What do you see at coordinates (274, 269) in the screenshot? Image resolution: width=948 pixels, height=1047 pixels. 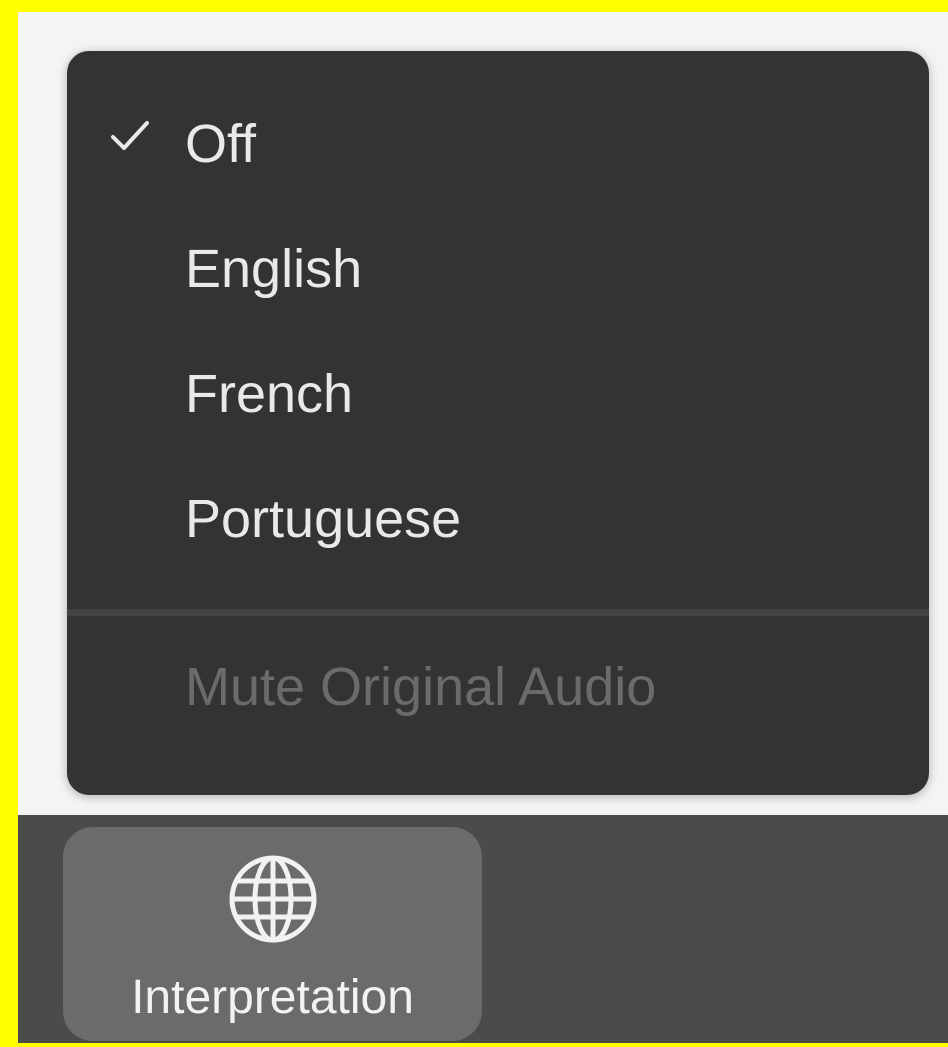 I see `menu-item-label: English` at bounding box center [274, 269].